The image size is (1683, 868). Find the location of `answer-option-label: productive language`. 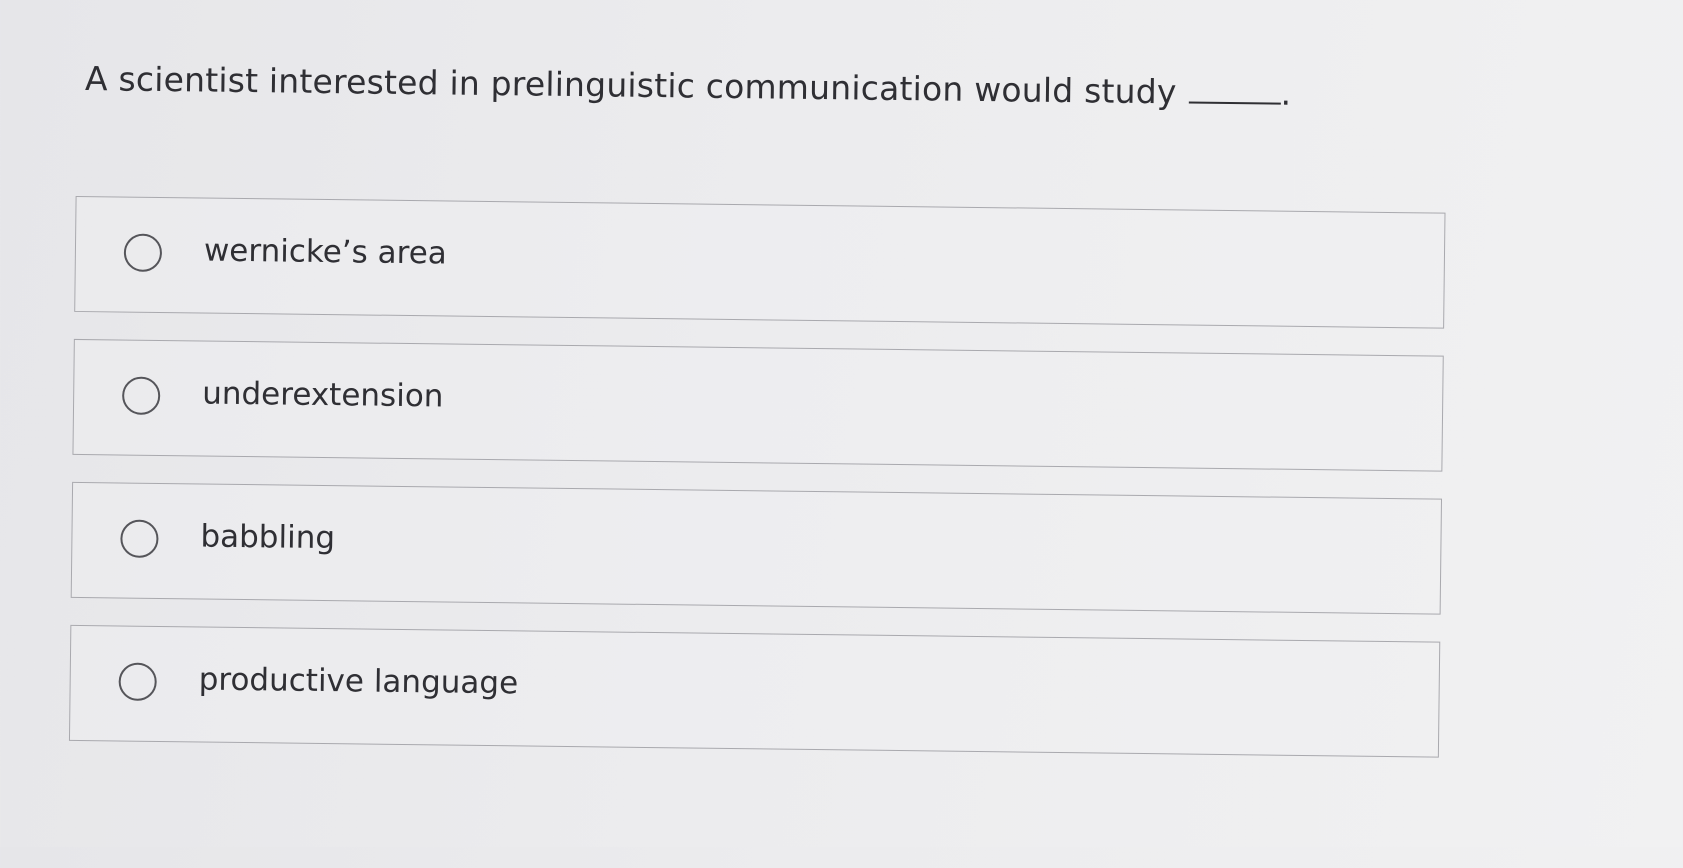

answer-option-label: productive language is located at coordinates (358, 681).